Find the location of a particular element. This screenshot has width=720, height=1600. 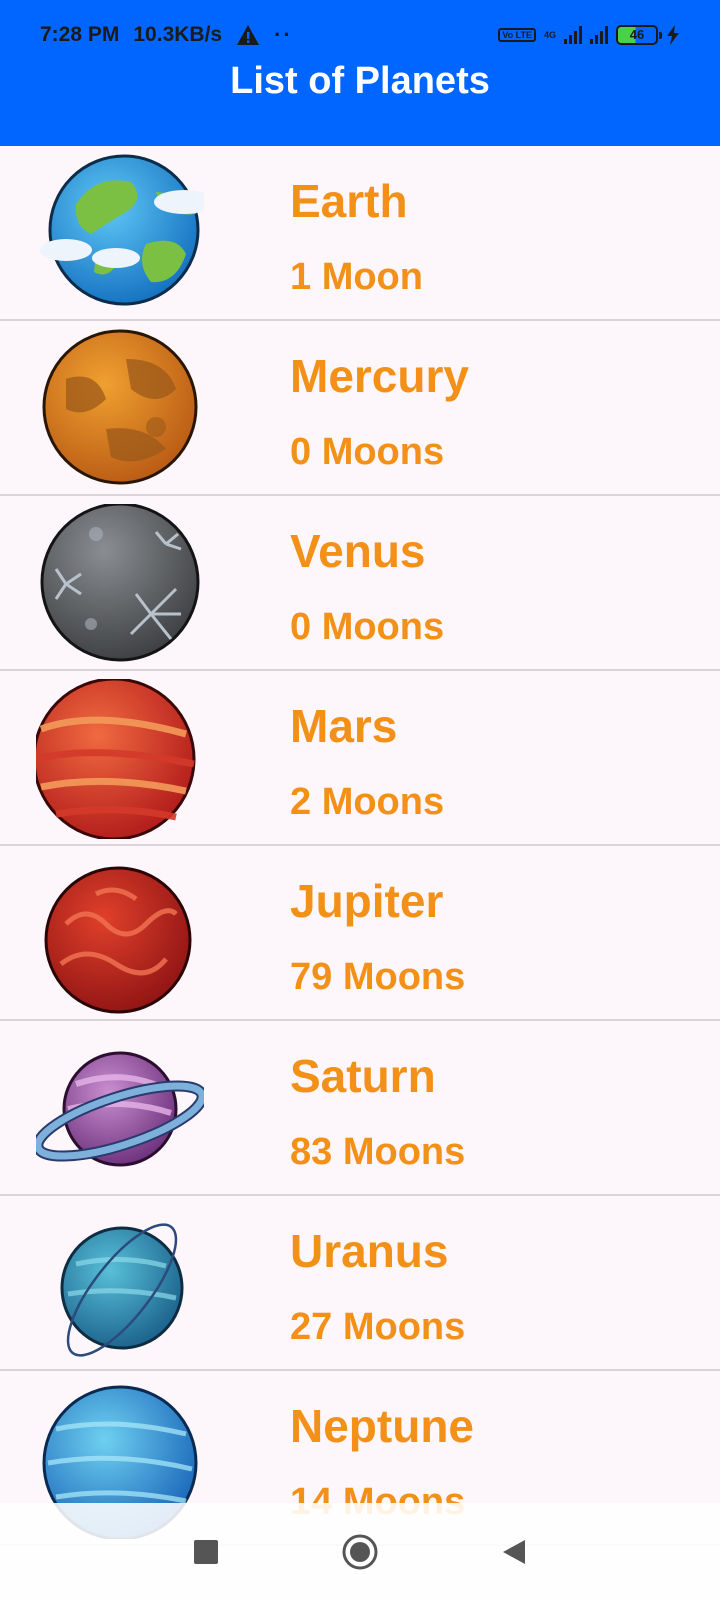

list-item: Venus 0 Moons is located at coordinates (360, 583).